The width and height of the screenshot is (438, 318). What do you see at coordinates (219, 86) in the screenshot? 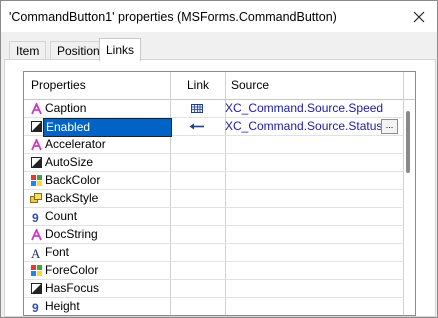
I see `grid-header: Properties Link Source` at bounding box center [219, 86].